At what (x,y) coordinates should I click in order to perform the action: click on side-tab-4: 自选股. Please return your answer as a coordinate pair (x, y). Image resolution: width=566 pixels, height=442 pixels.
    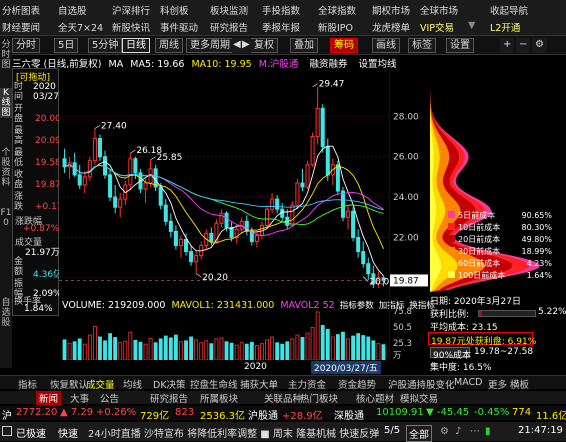
    Looking at the image, I should click on (6, 313).